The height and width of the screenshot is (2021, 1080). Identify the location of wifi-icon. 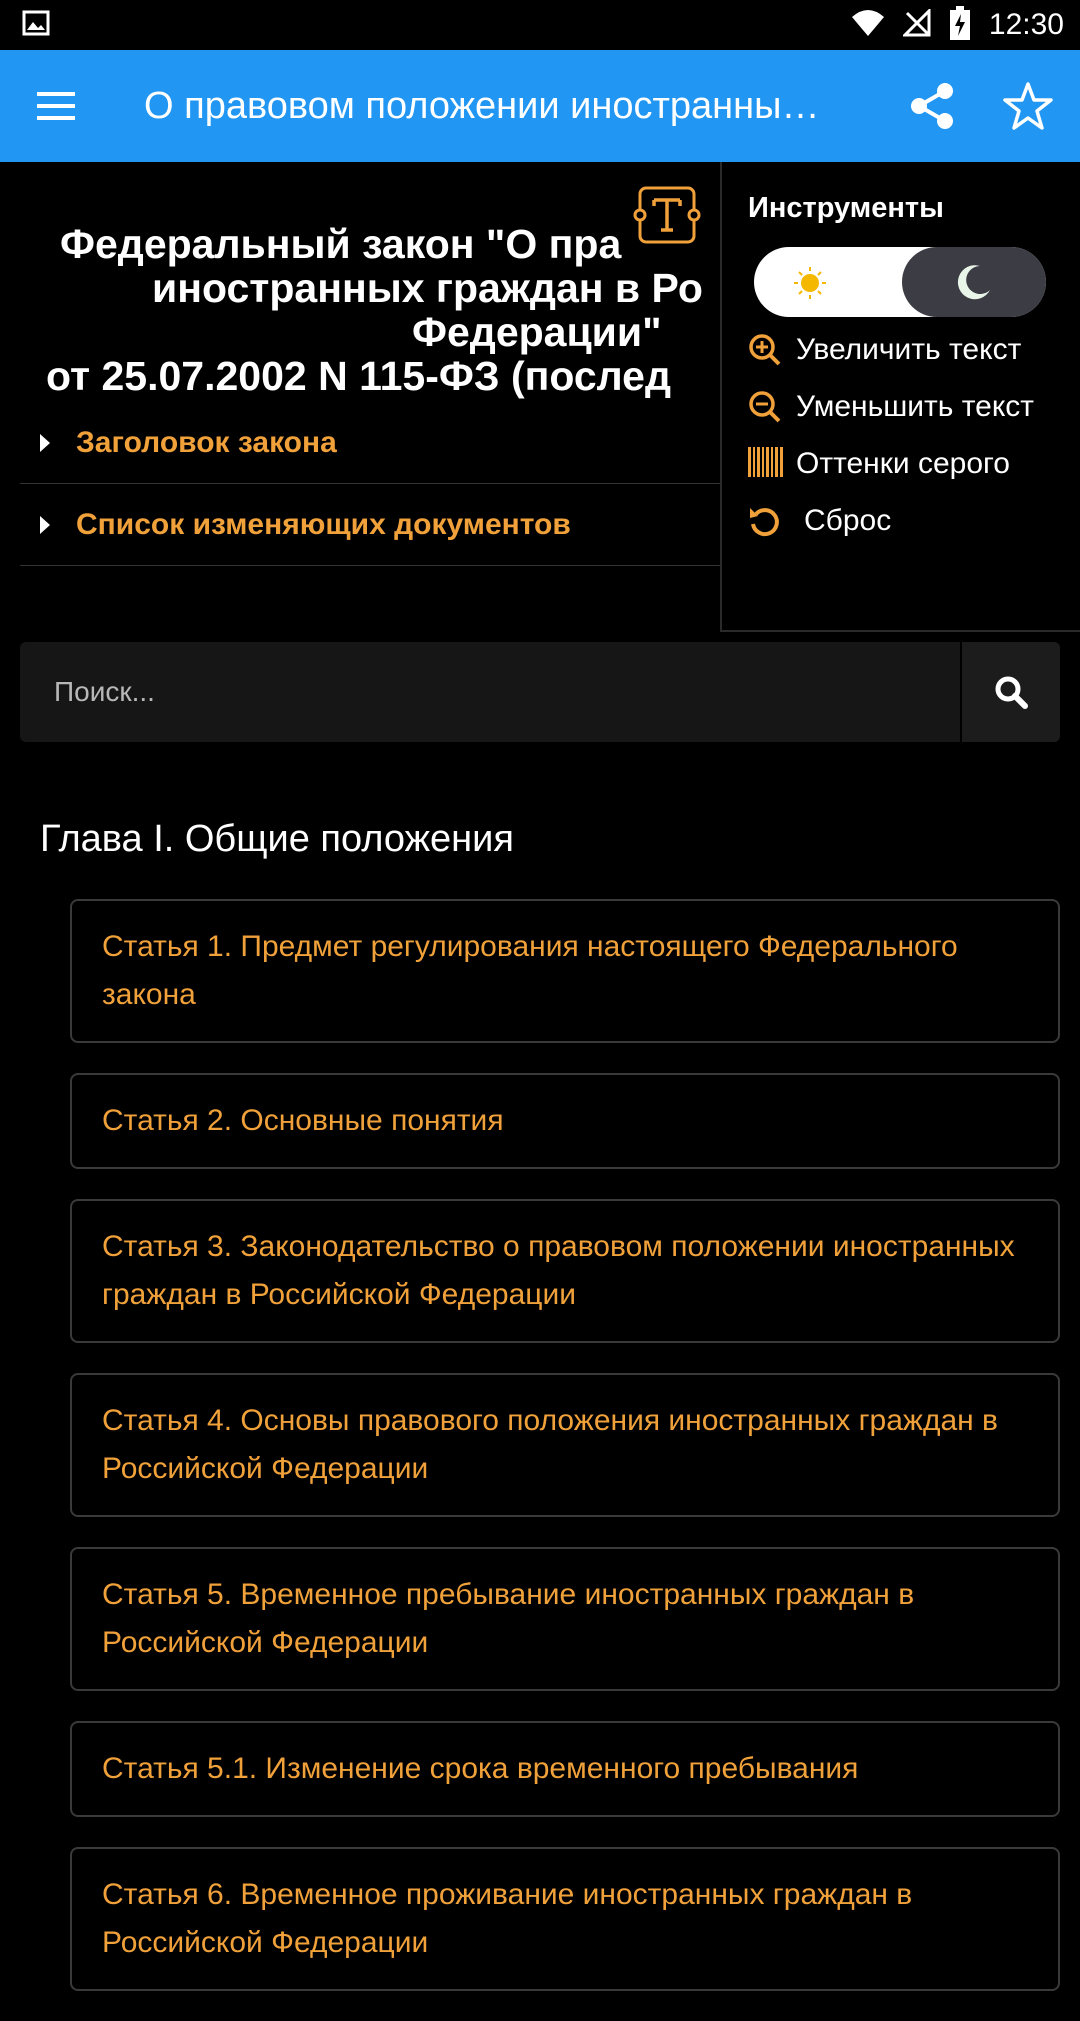
(868, 25).